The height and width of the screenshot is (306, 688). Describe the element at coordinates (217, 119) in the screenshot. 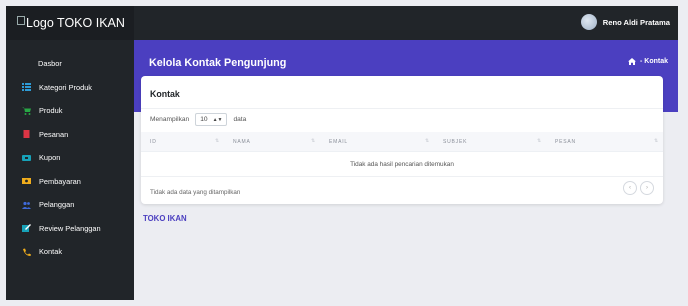

I see `chevron-updown-icon: ▲▼` at that location.